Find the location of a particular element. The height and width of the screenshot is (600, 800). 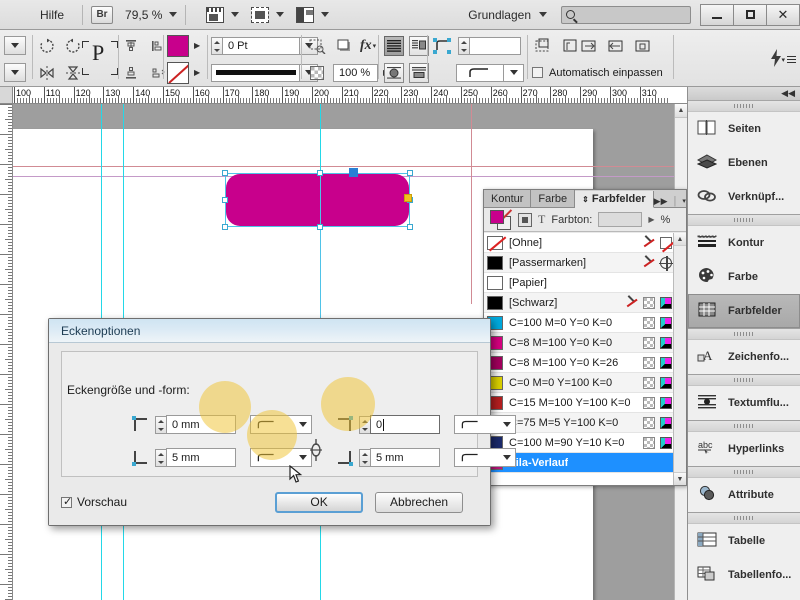

bottom-left-stepper is located at coordinates (160, 457).